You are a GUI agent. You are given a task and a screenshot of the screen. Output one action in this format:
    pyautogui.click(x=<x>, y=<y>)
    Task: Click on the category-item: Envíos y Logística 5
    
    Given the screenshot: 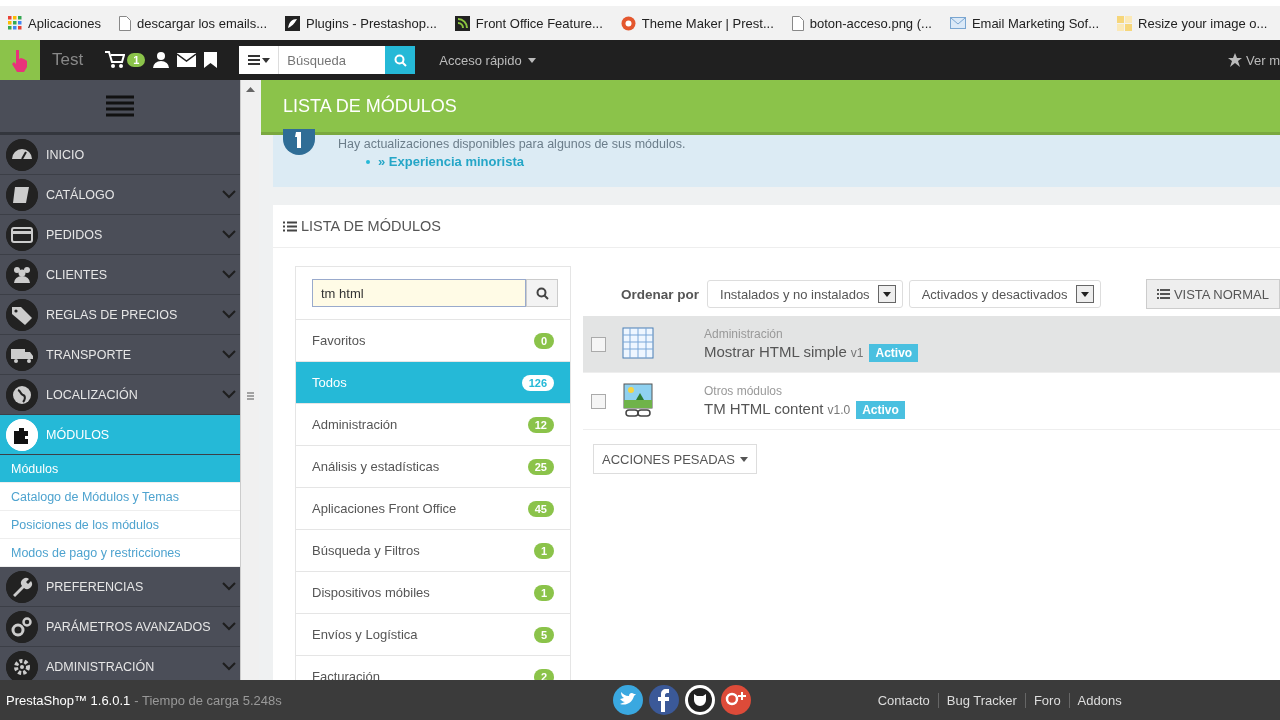 What is the action you would take?
    pyautogui.click(x=433, y=635)
    